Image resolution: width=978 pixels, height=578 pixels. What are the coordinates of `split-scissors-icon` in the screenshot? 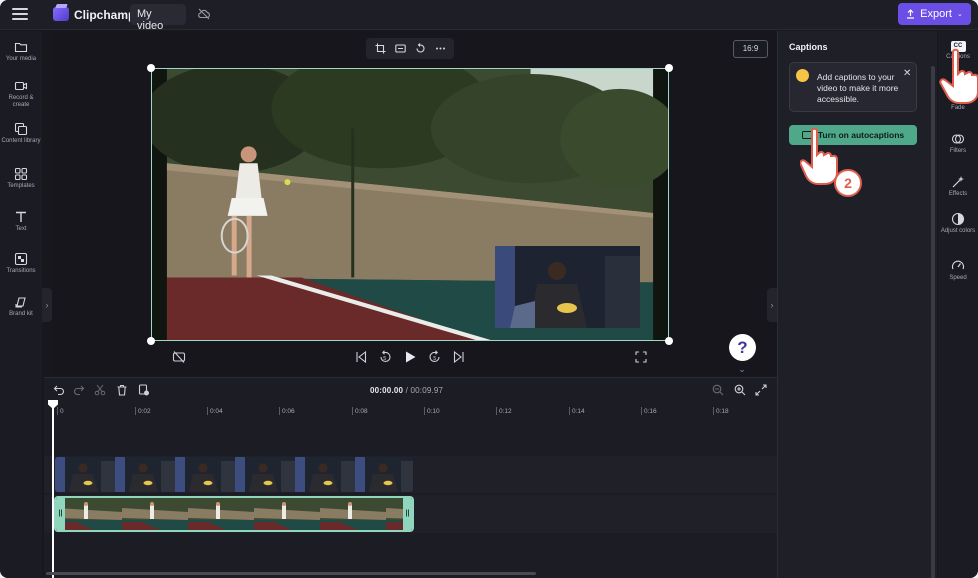 It's located at (100, 390).